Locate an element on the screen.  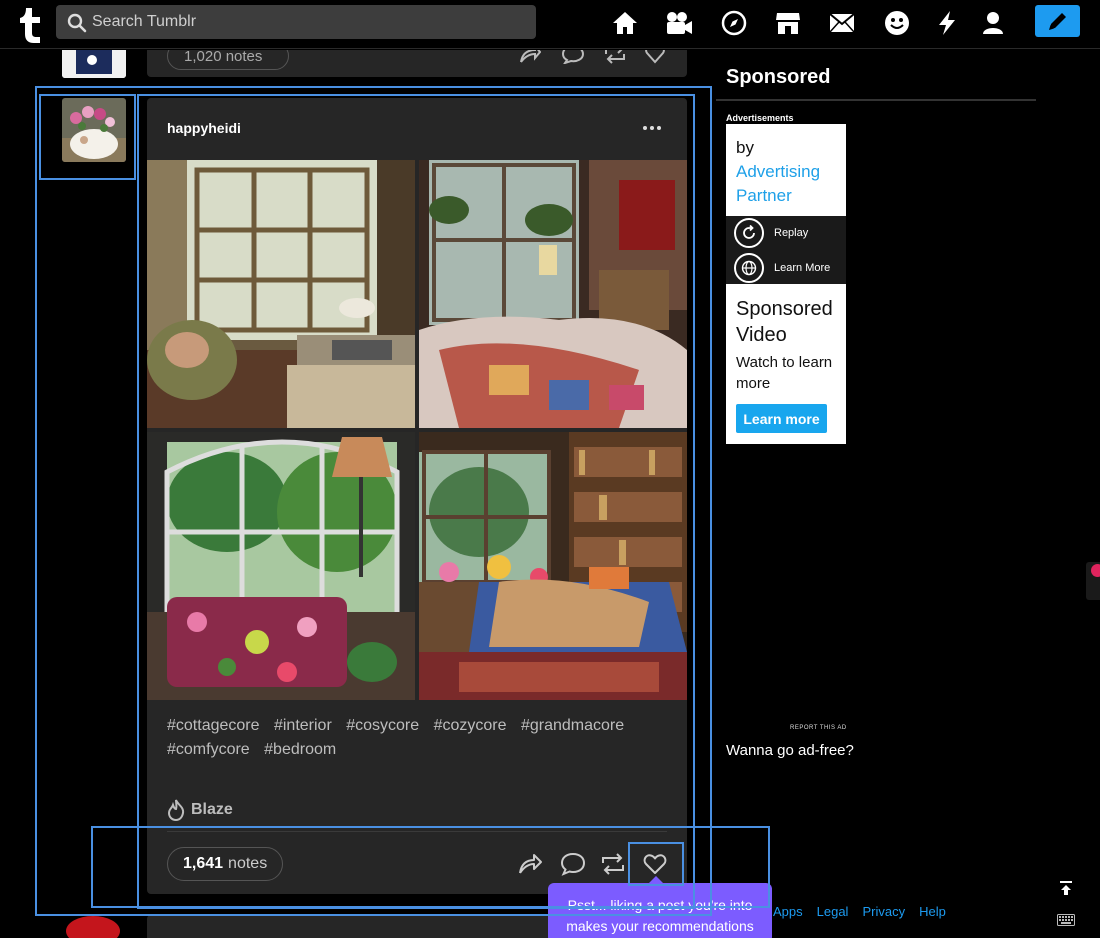
footer-divider is located at coordinates (417, 831).